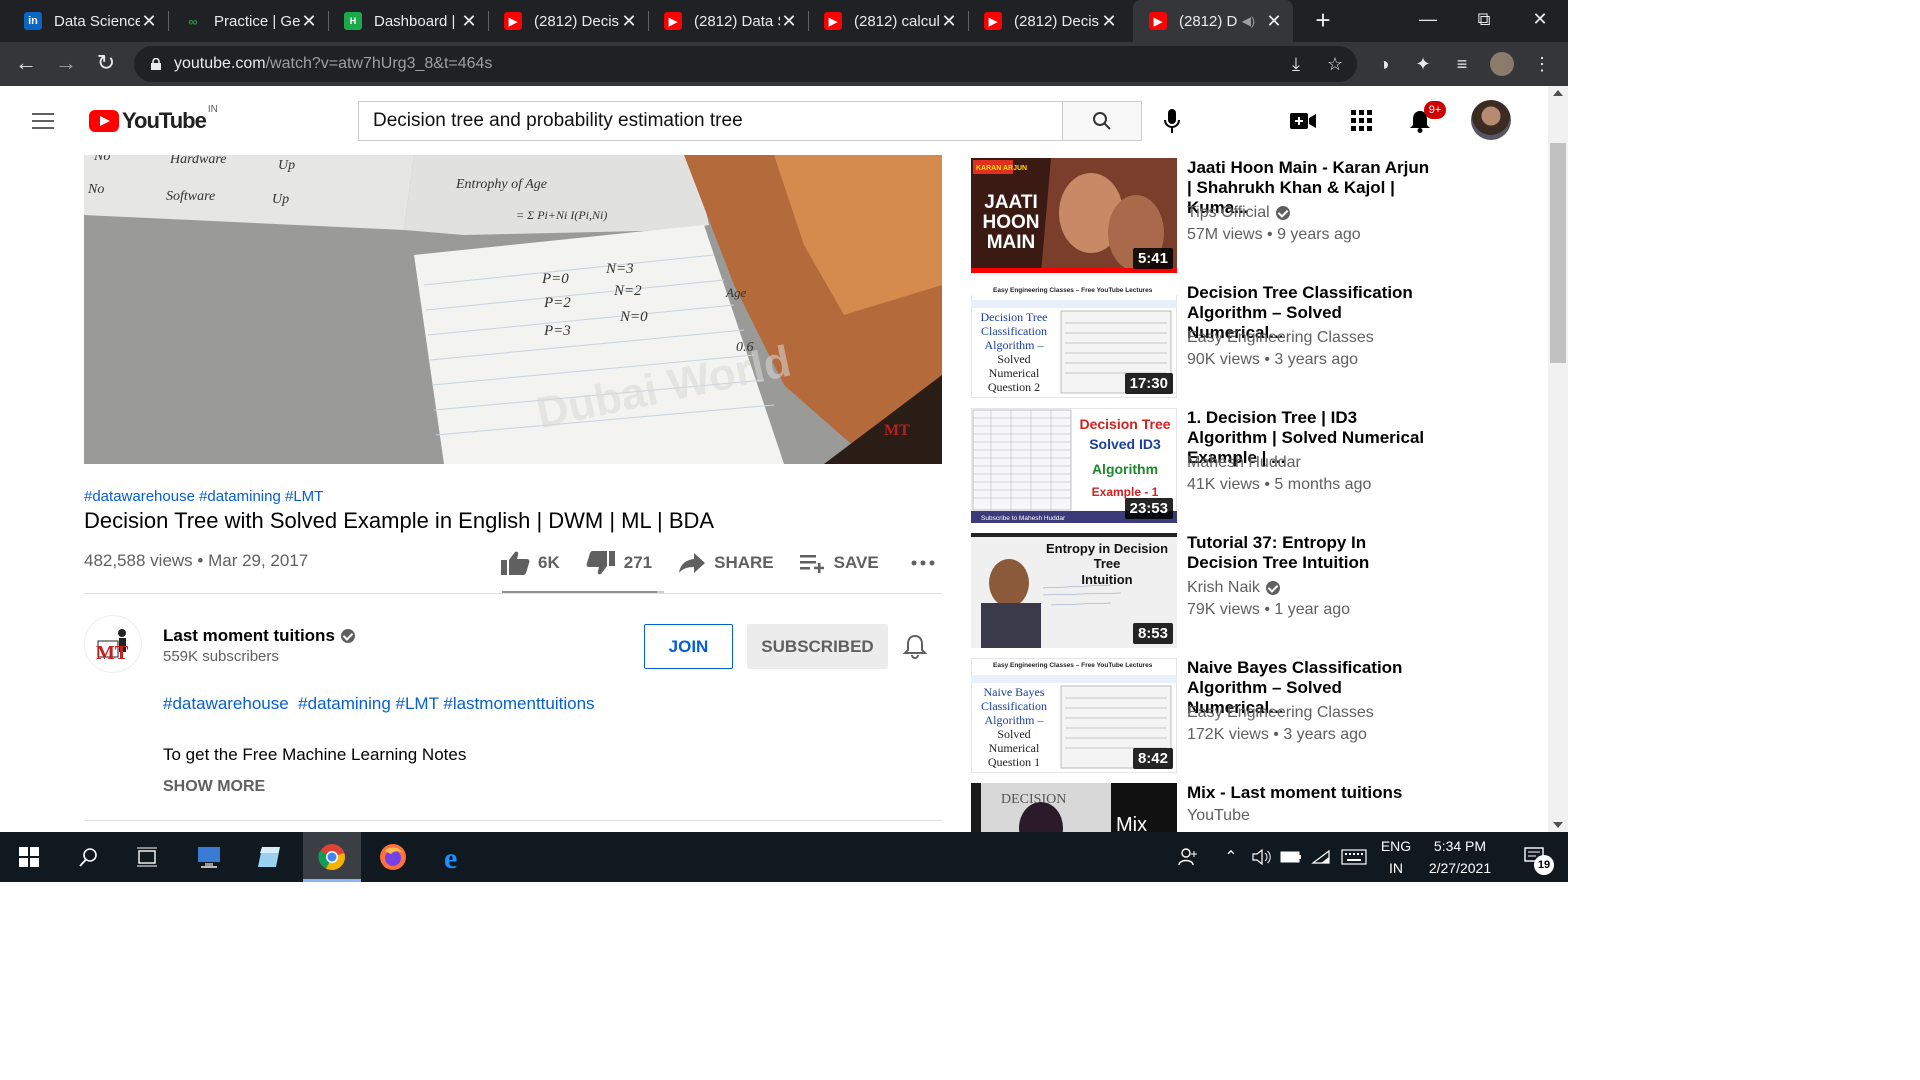 This screenshot has width=1920, height=1080. What do you see at coordinates (1218, 816) in the screenshot?
I see `recommendation-channel: YouTube` at bounding box center [1218, 816].